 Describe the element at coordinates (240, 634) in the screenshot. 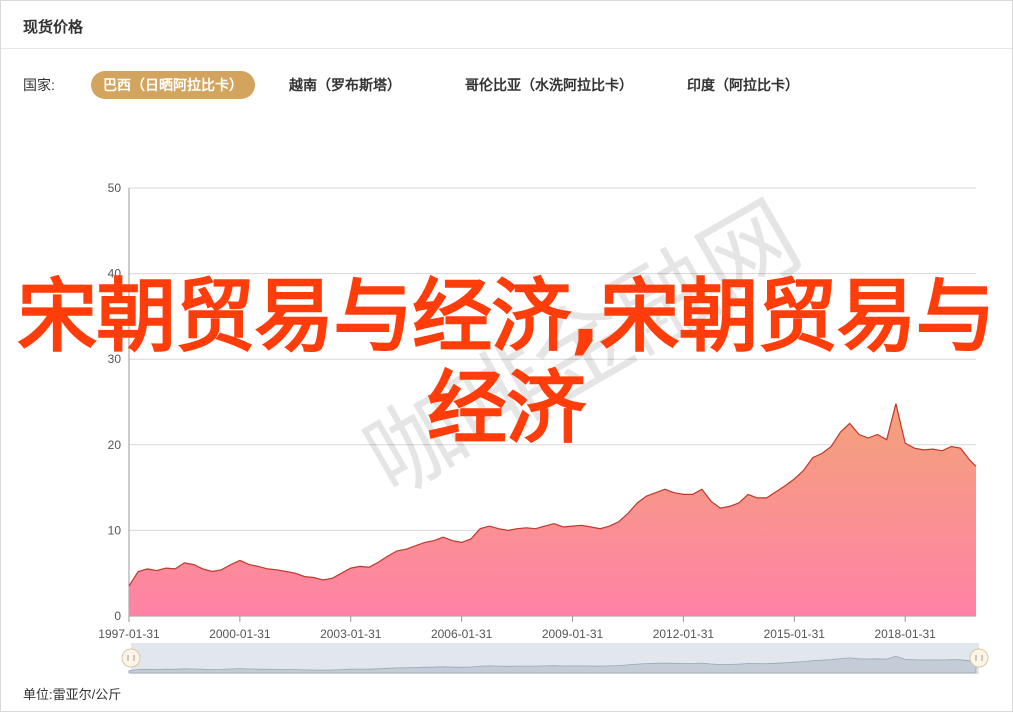

I see `x-tick-label: 2000-01-31` at that location.